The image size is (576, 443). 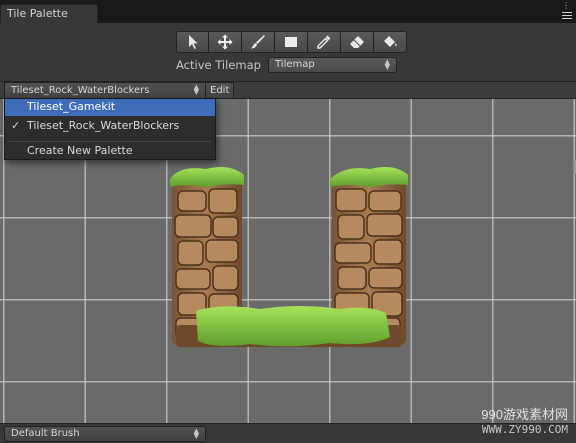 I want to click on menu-item-label: Tileset_Gamekit, so click(x=71, y=106).